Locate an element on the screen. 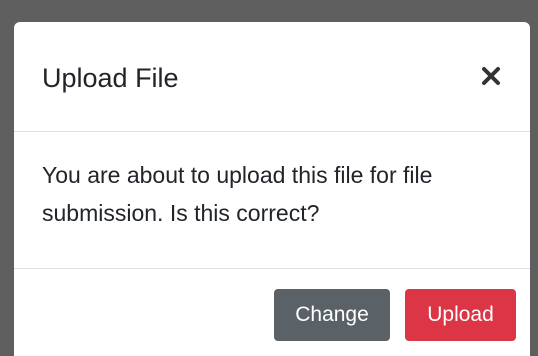 Image resolution: width=538 pixels, height=356 pixels. modal-title: Upload File is located at coordinates (110, 78).